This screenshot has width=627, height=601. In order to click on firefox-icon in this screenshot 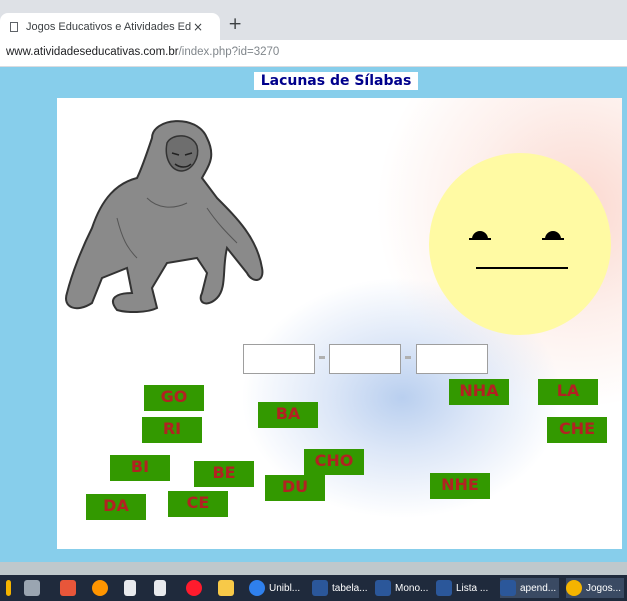, I will do `click(100, 588)`.